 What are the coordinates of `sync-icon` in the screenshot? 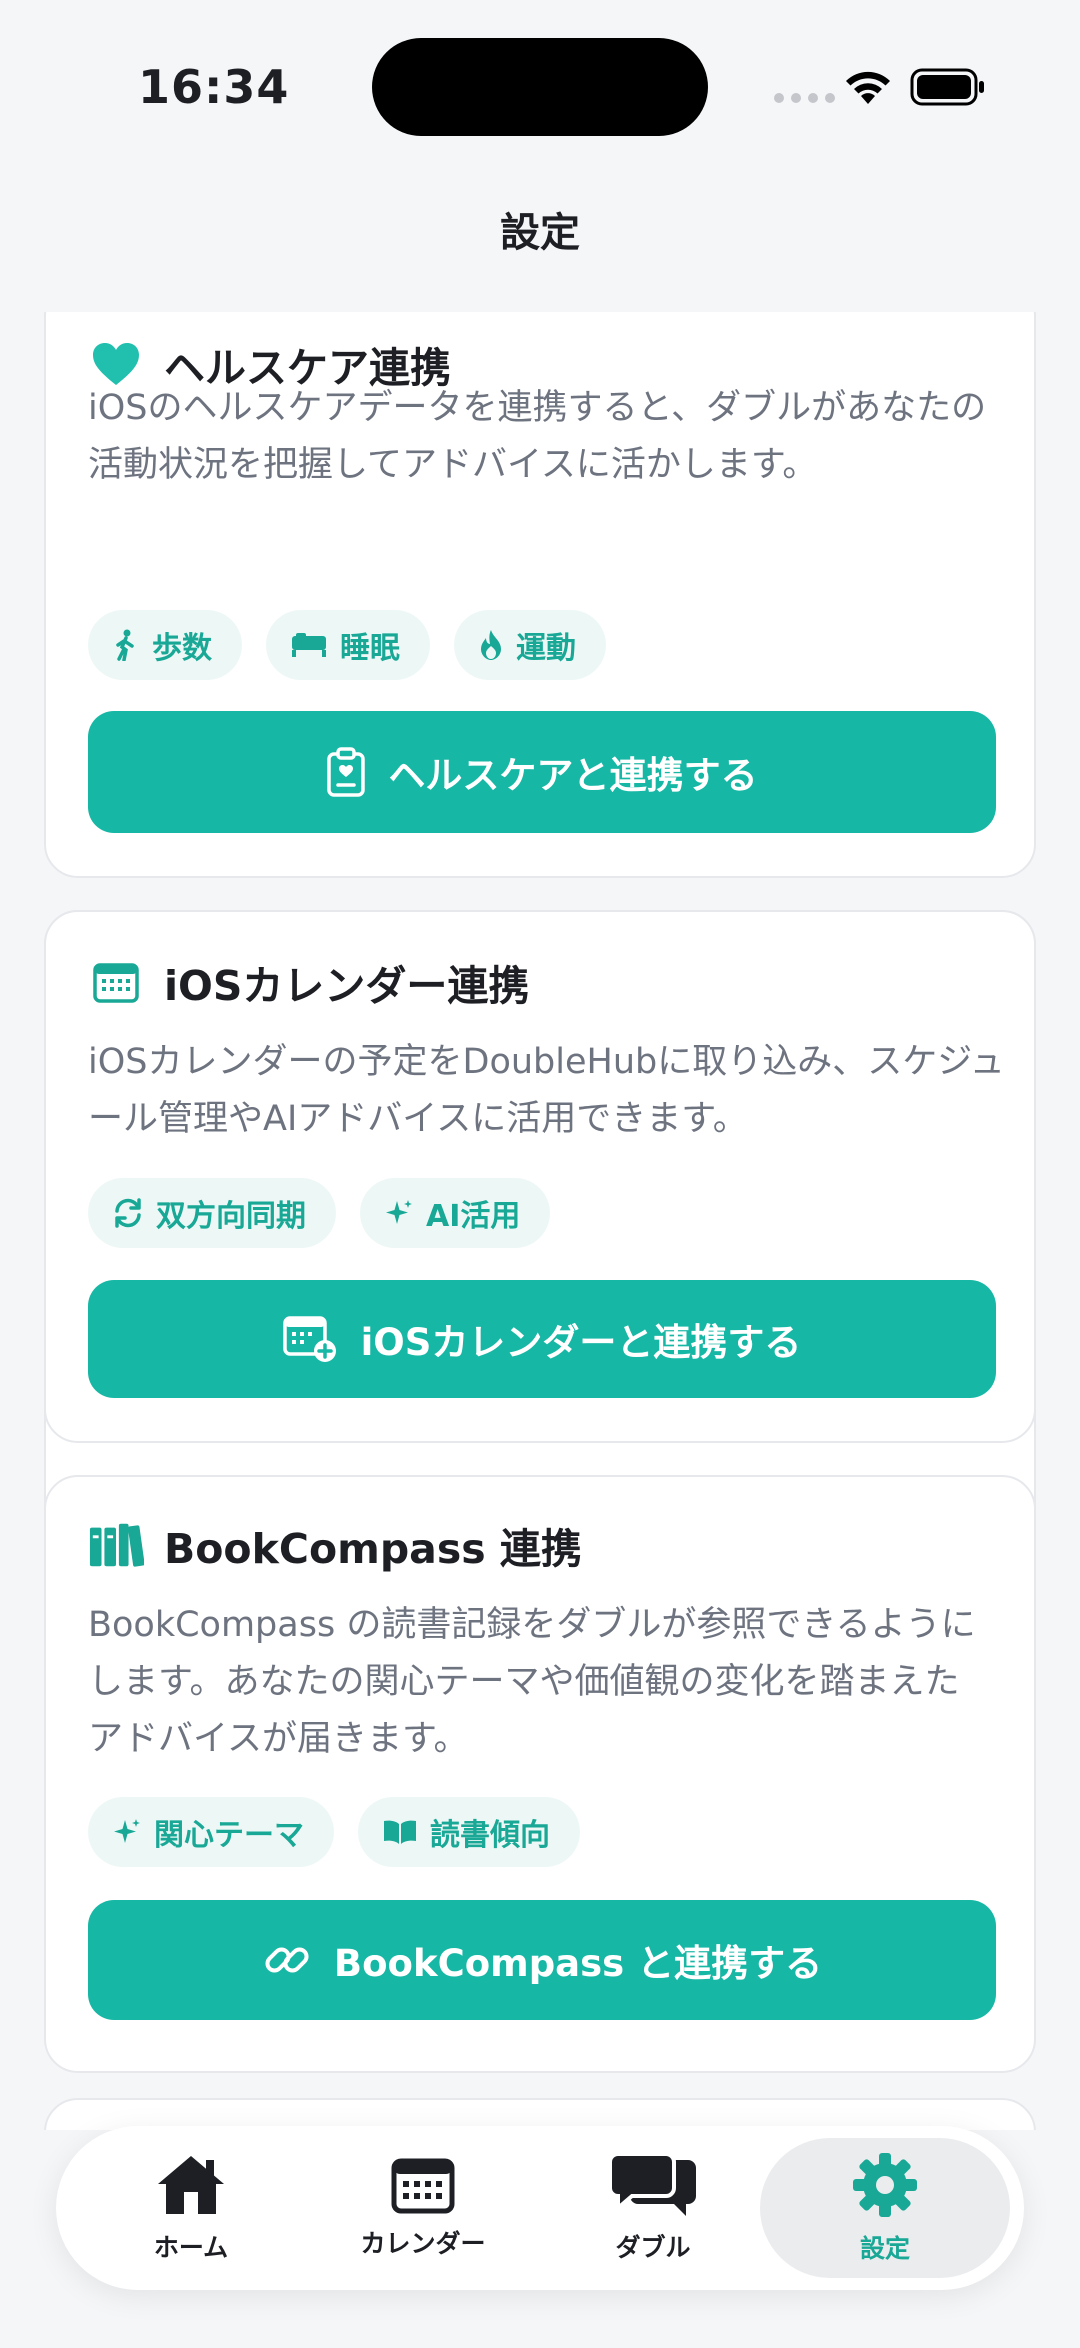 It's located at (128, 1213).